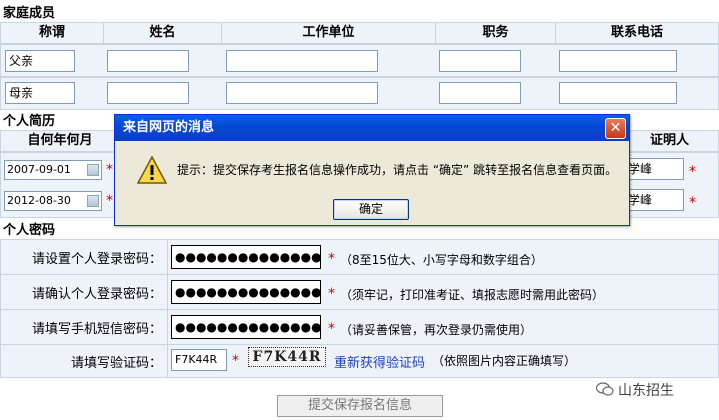  Describe the element at coordinates (615, 128) in the screenshot. I see `close-icon: ✕` at that location.